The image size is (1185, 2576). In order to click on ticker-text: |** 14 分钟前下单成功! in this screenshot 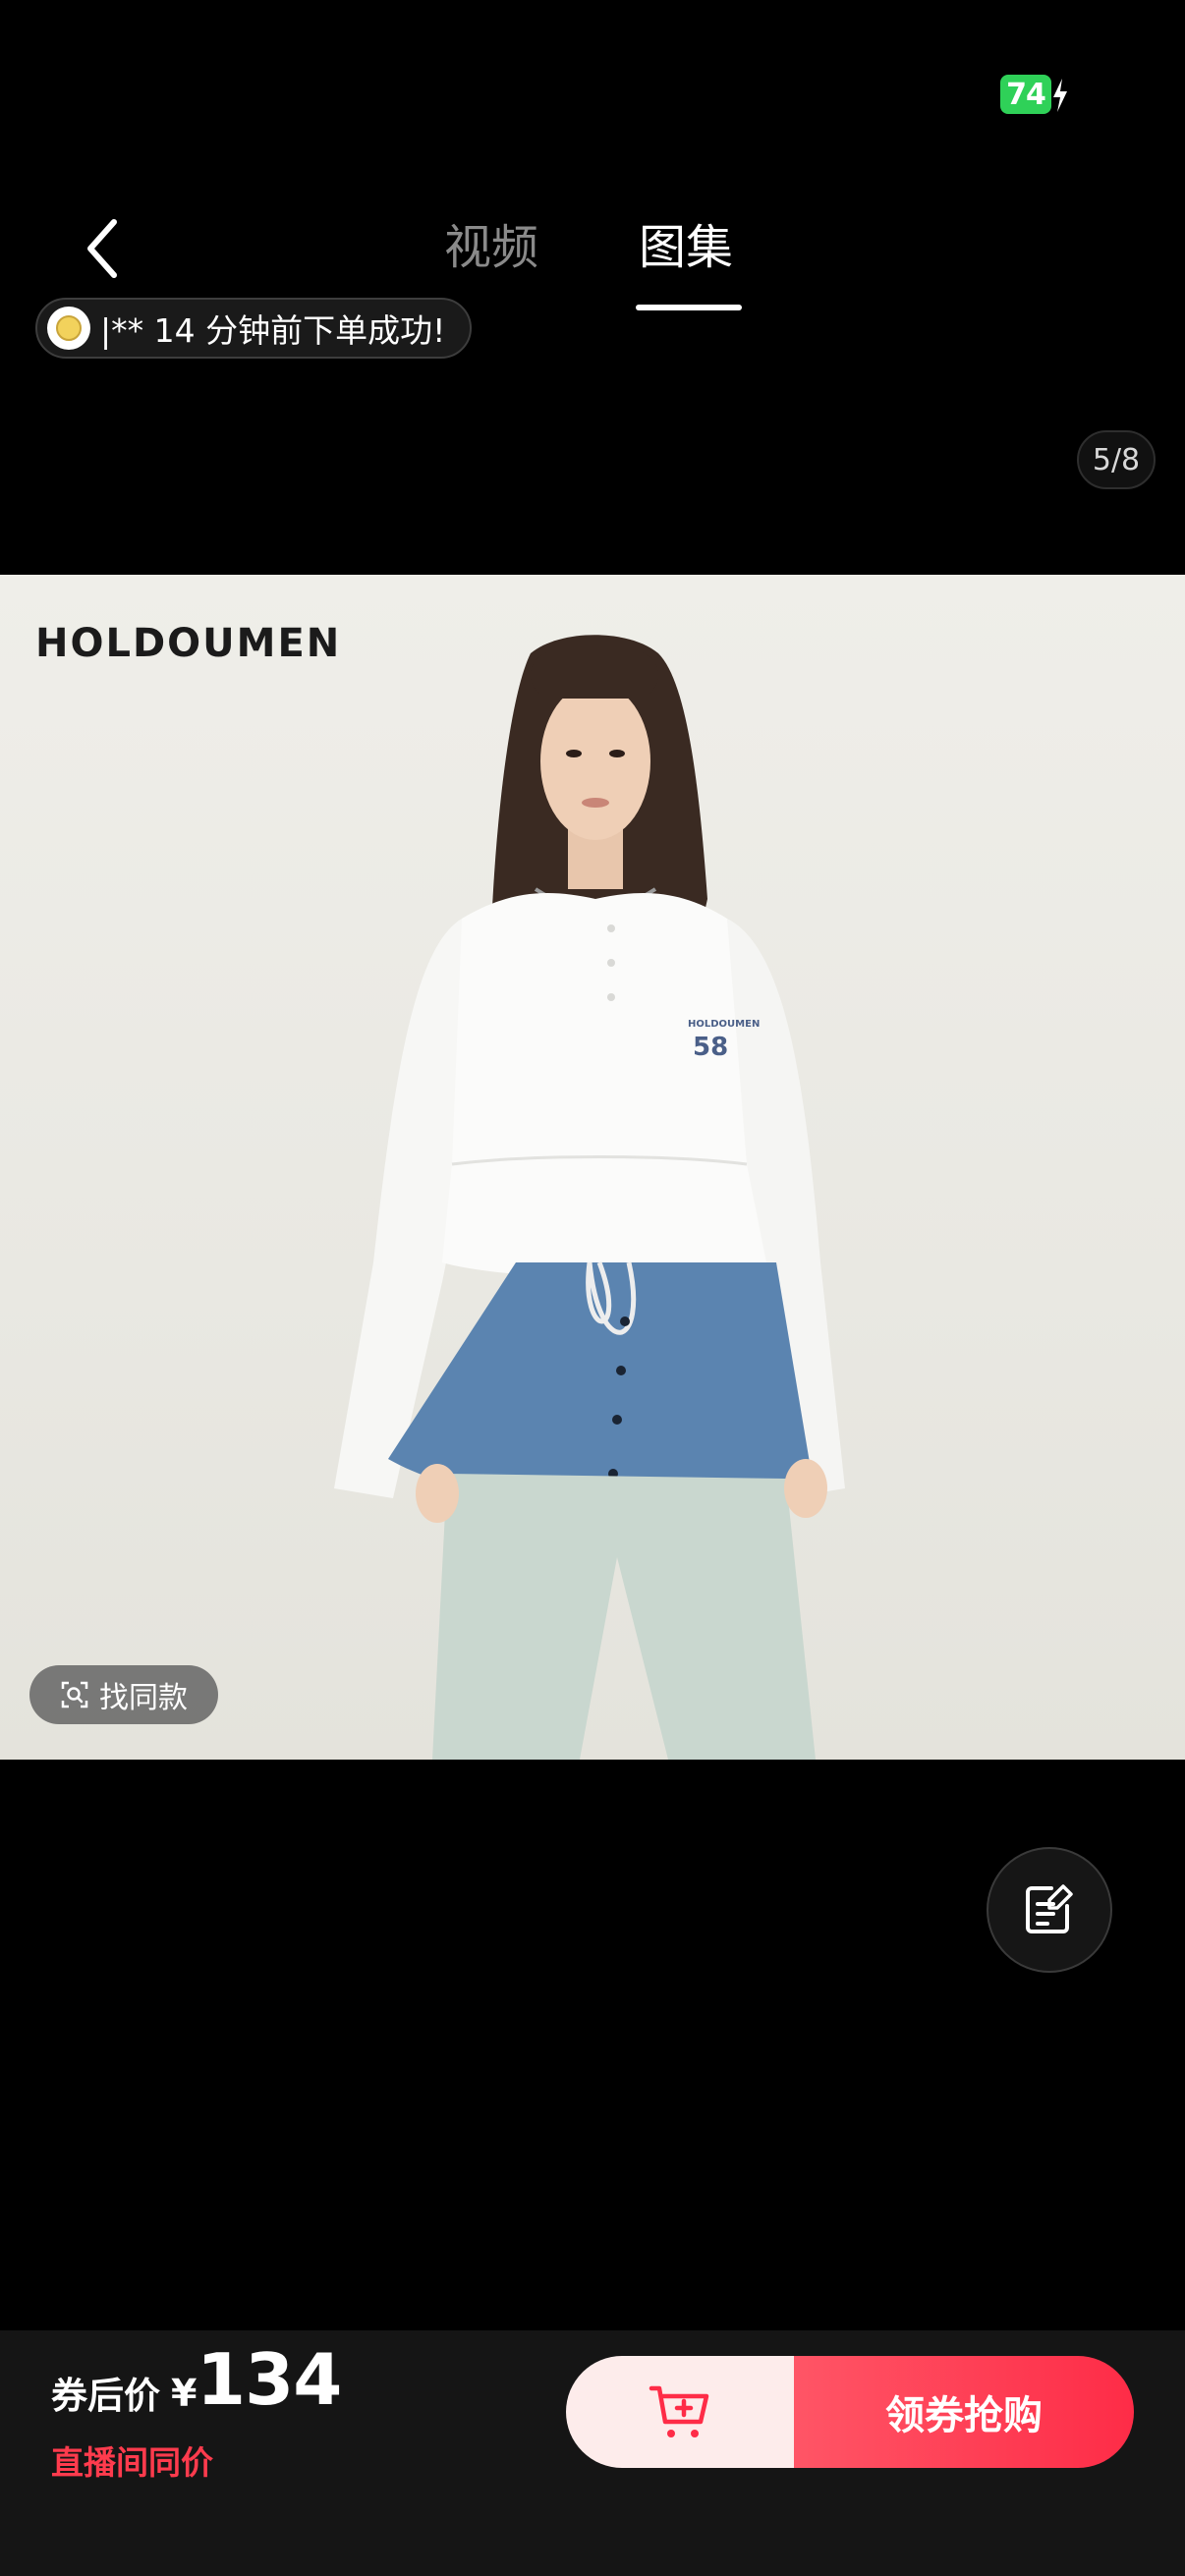, I will do `click(273, 330)`.